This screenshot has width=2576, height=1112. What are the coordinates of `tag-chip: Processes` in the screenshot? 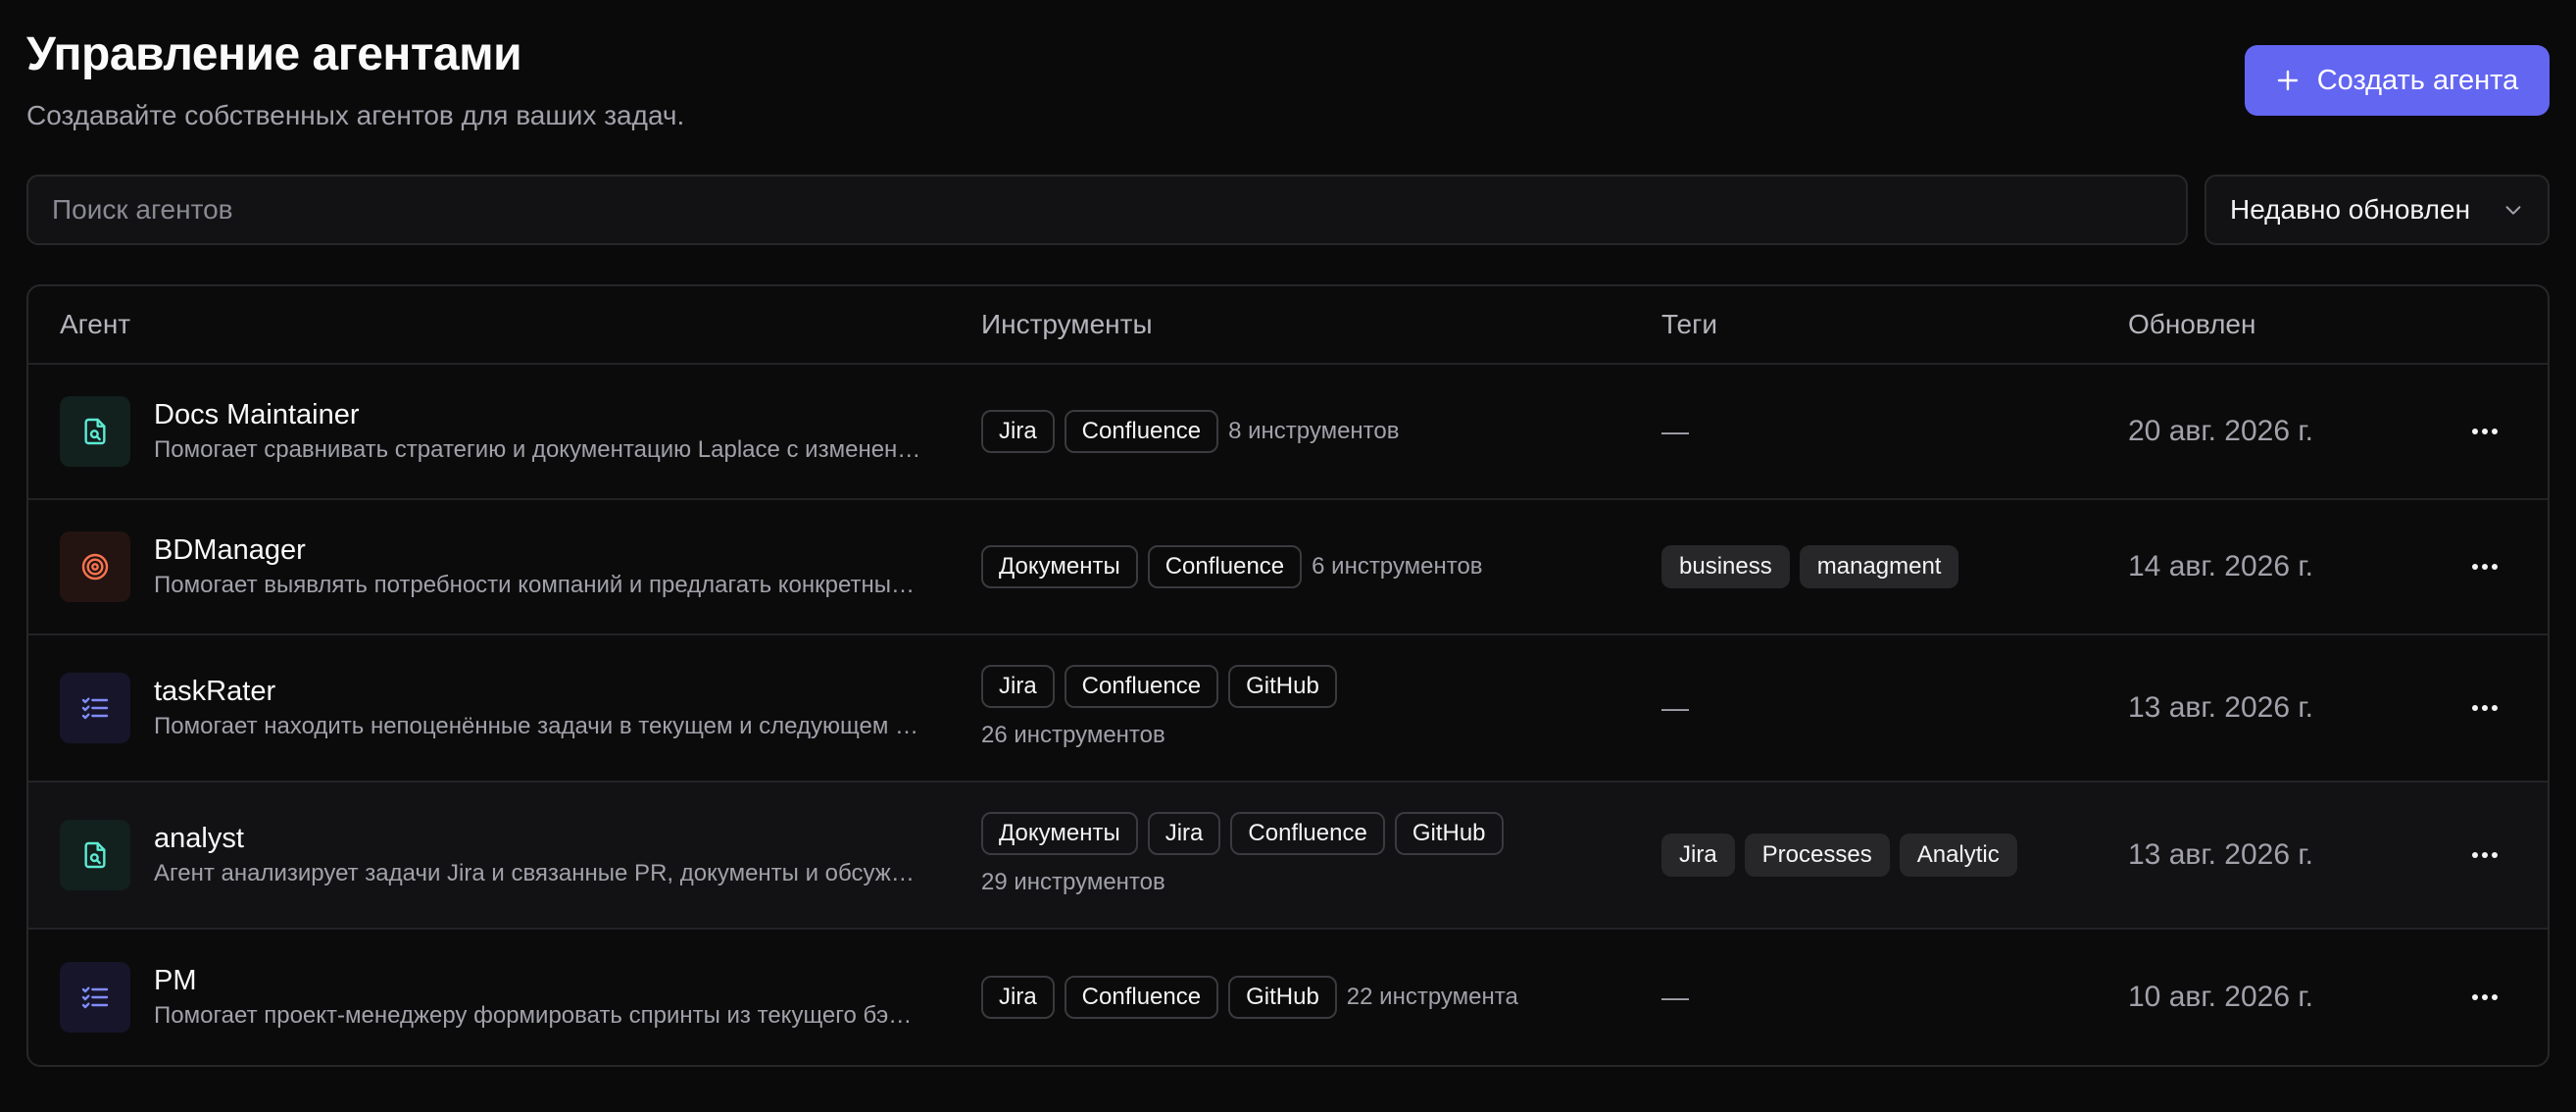 It's located at (1817, 855).